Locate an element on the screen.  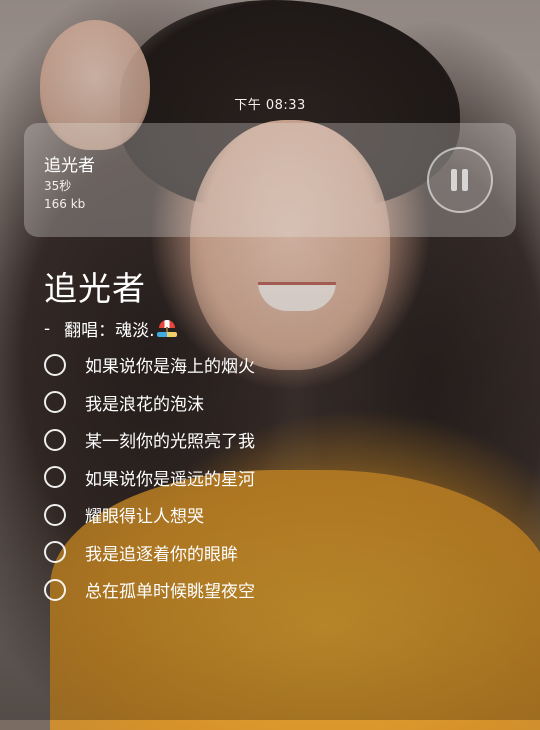
song-credit: - 翻唱：魂淡. is located at coordinates (110, 328).